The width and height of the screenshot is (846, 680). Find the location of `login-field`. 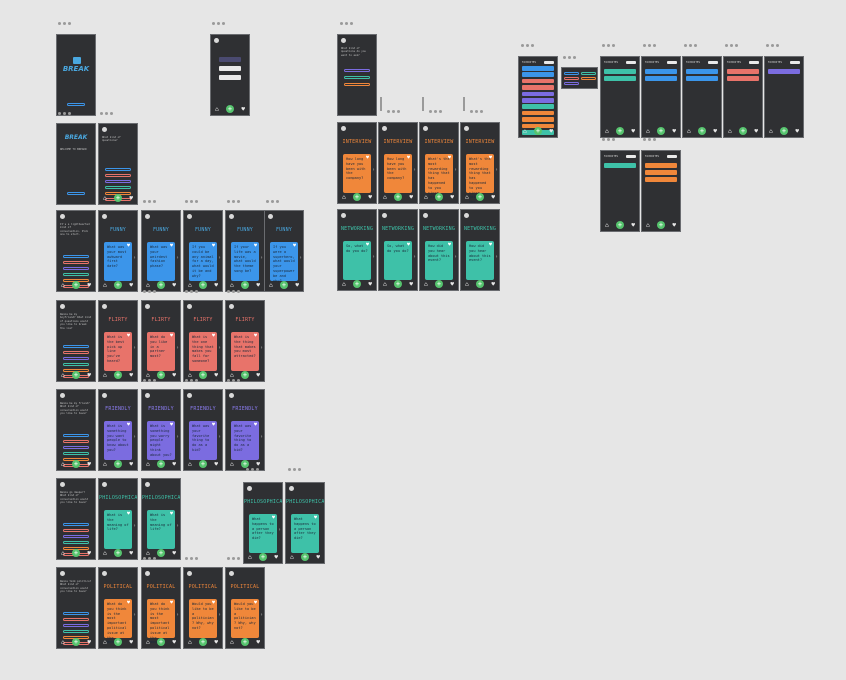

login-field is located at coordinates (230, 68).